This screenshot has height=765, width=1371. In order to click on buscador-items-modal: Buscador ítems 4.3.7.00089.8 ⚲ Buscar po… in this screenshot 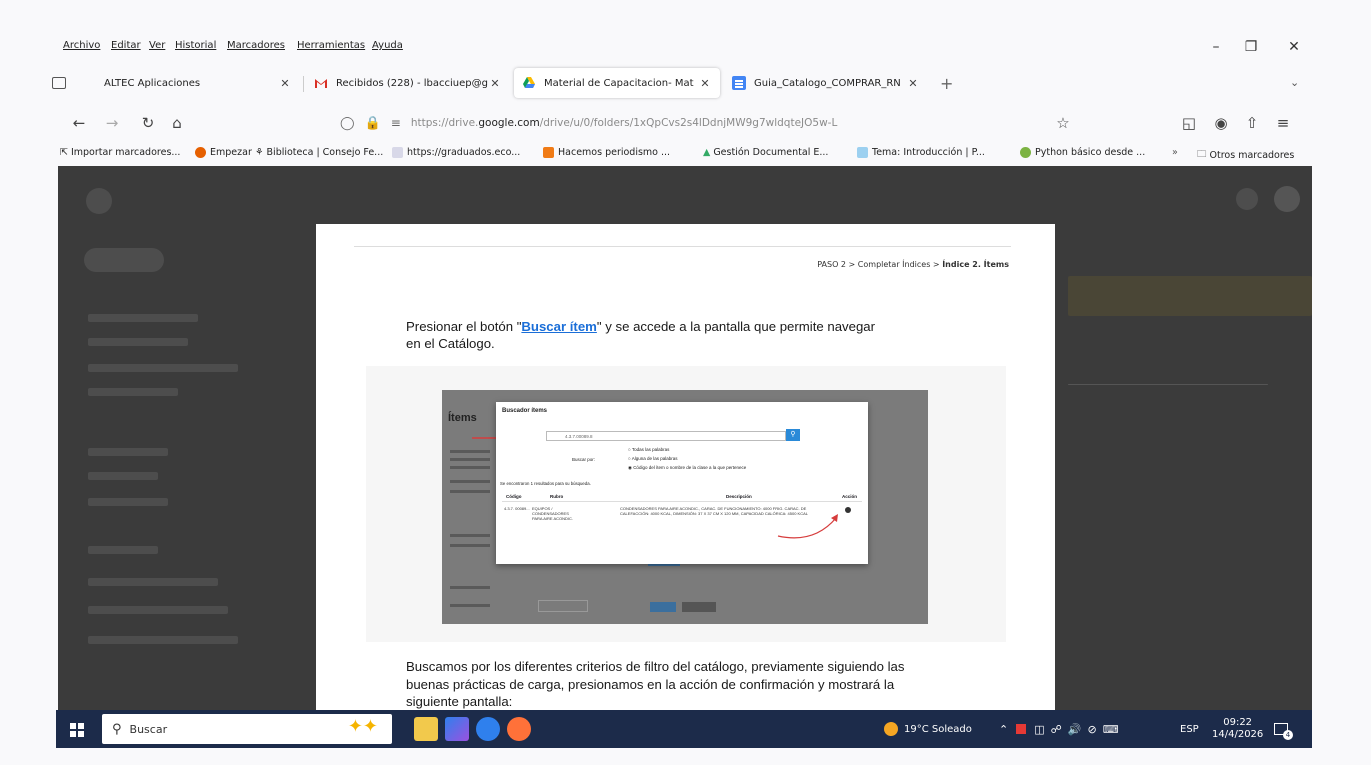, I will do `click(682, 483)`.